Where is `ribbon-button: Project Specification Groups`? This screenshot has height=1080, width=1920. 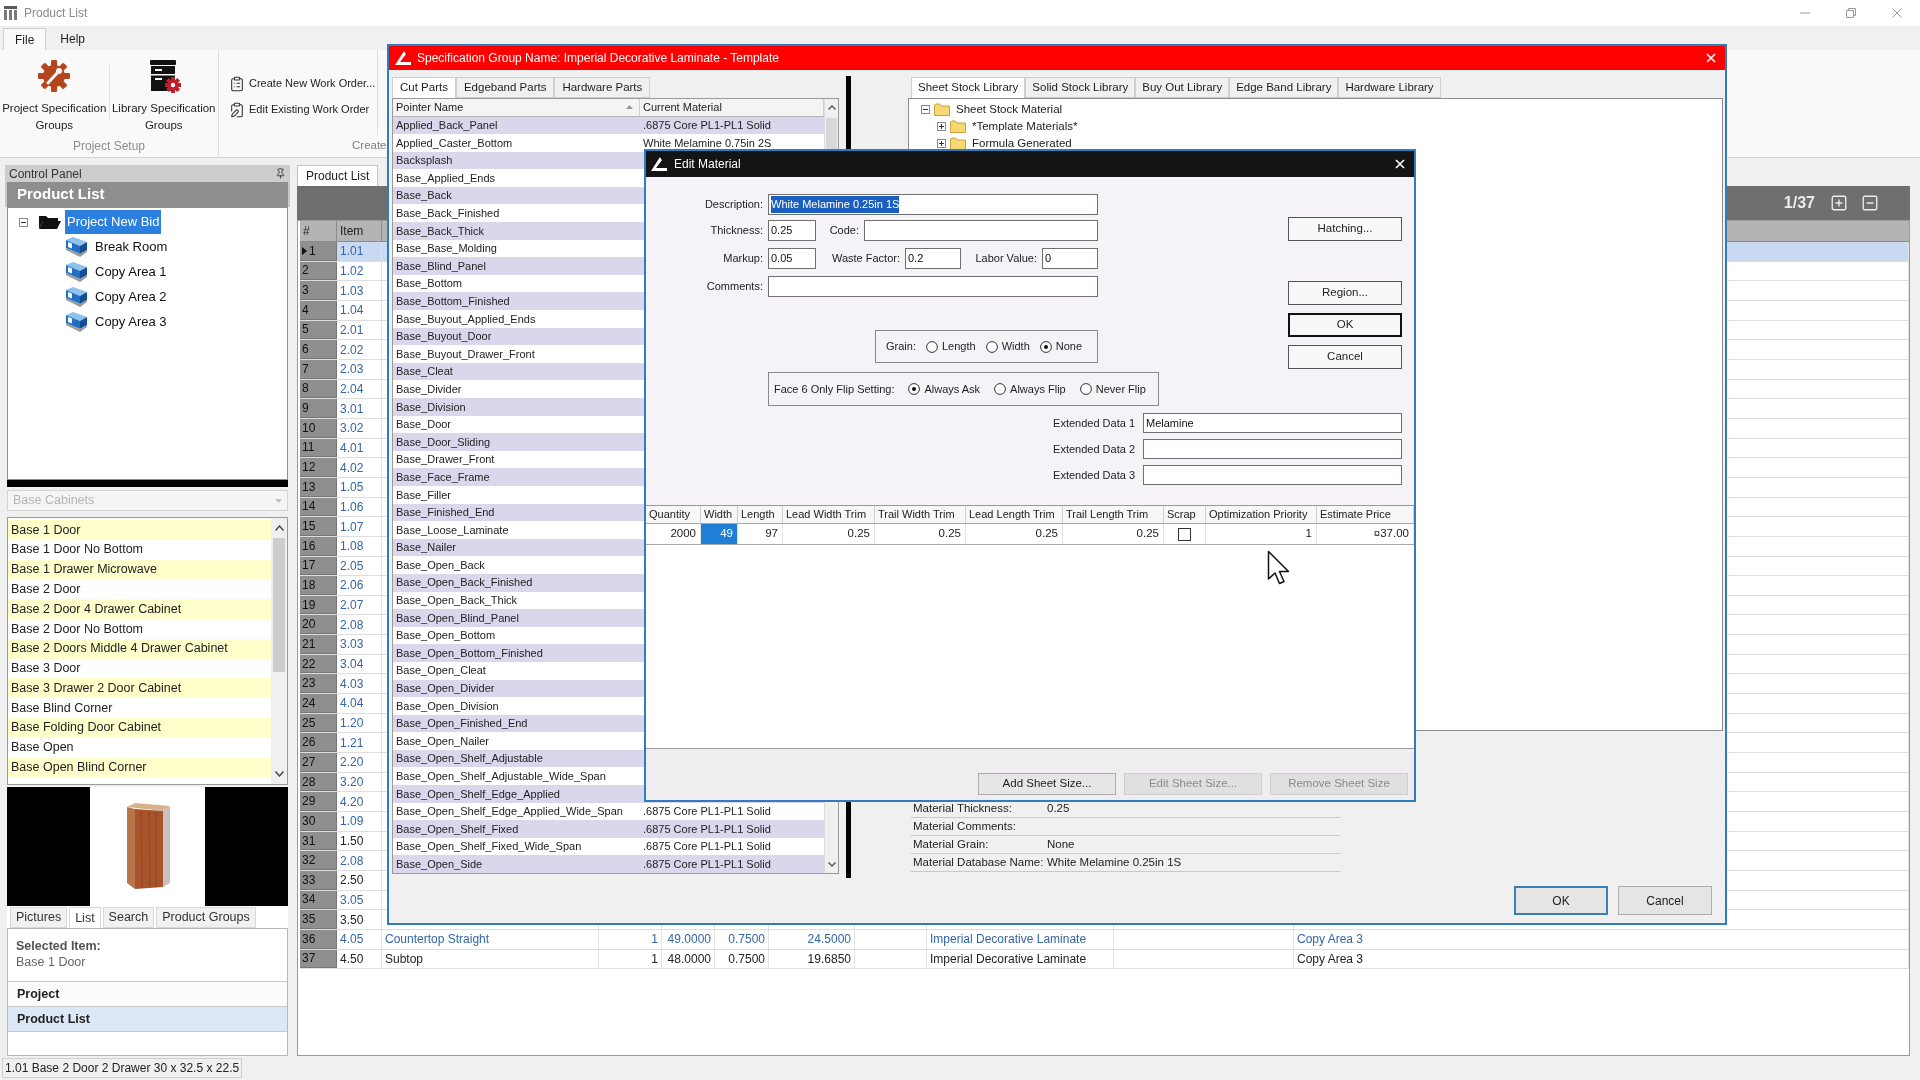 ribbon-button: Project Specification Groups is located at coordinates (54, 93).